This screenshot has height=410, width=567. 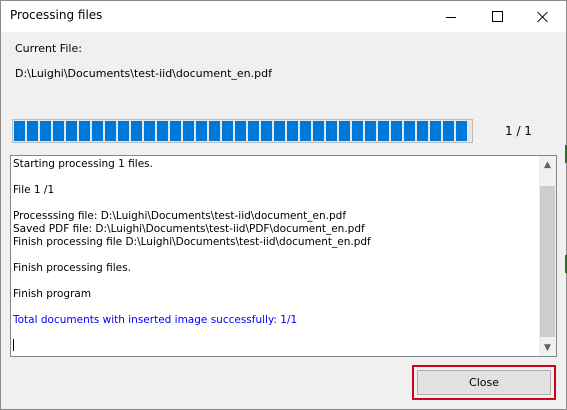 What do you see at coordinates (518, 131) in the screenshot?
I see `progress-count: 1 / 1` at bounding box center [518, 131].